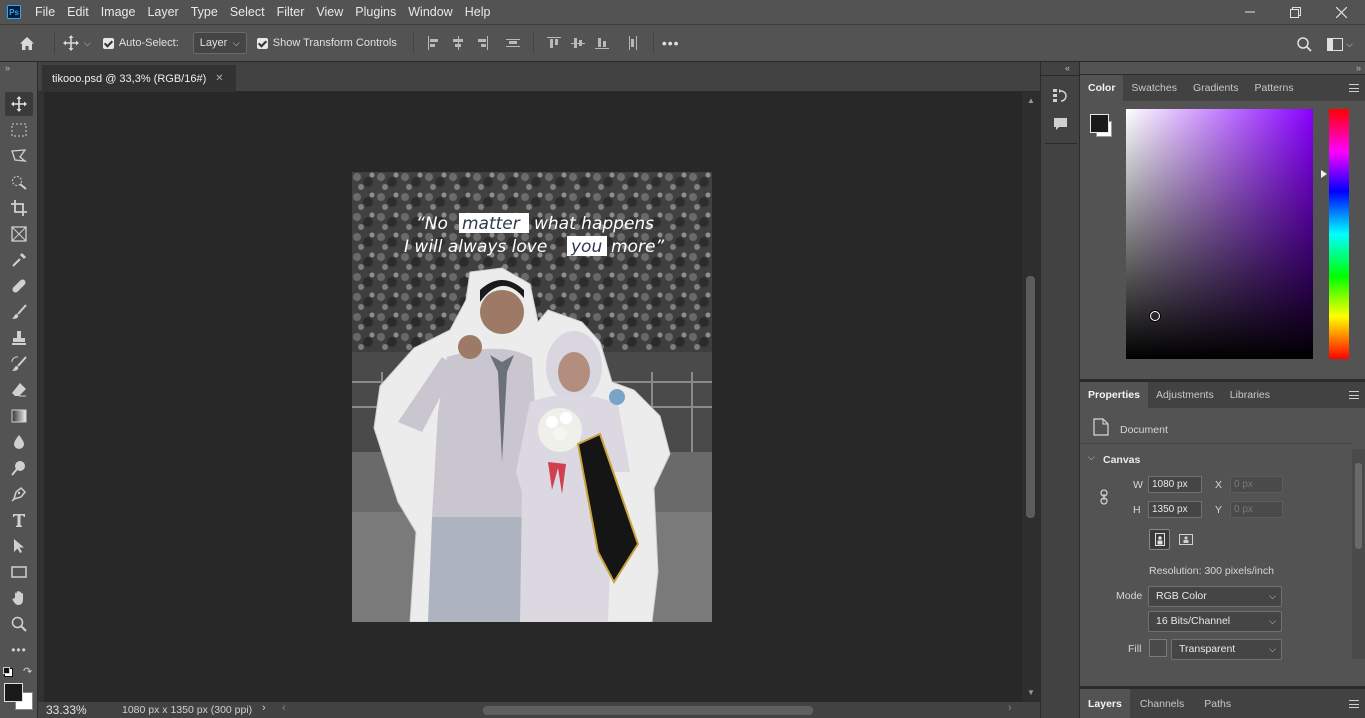 The image size is (1365, 718). Describe the element at coordinates (140, 43) in the screenshot. I see `auto-select-checkbox: Auto-Select:` at that location.